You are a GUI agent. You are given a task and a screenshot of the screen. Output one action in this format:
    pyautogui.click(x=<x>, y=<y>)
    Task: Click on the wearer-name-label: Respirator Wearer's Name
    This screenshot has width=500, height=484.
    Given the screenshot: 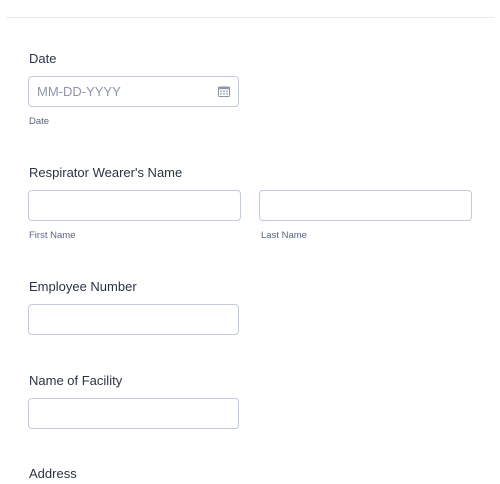 What is the action you would take?
    pyautogui.click(x=106, y=172)
    